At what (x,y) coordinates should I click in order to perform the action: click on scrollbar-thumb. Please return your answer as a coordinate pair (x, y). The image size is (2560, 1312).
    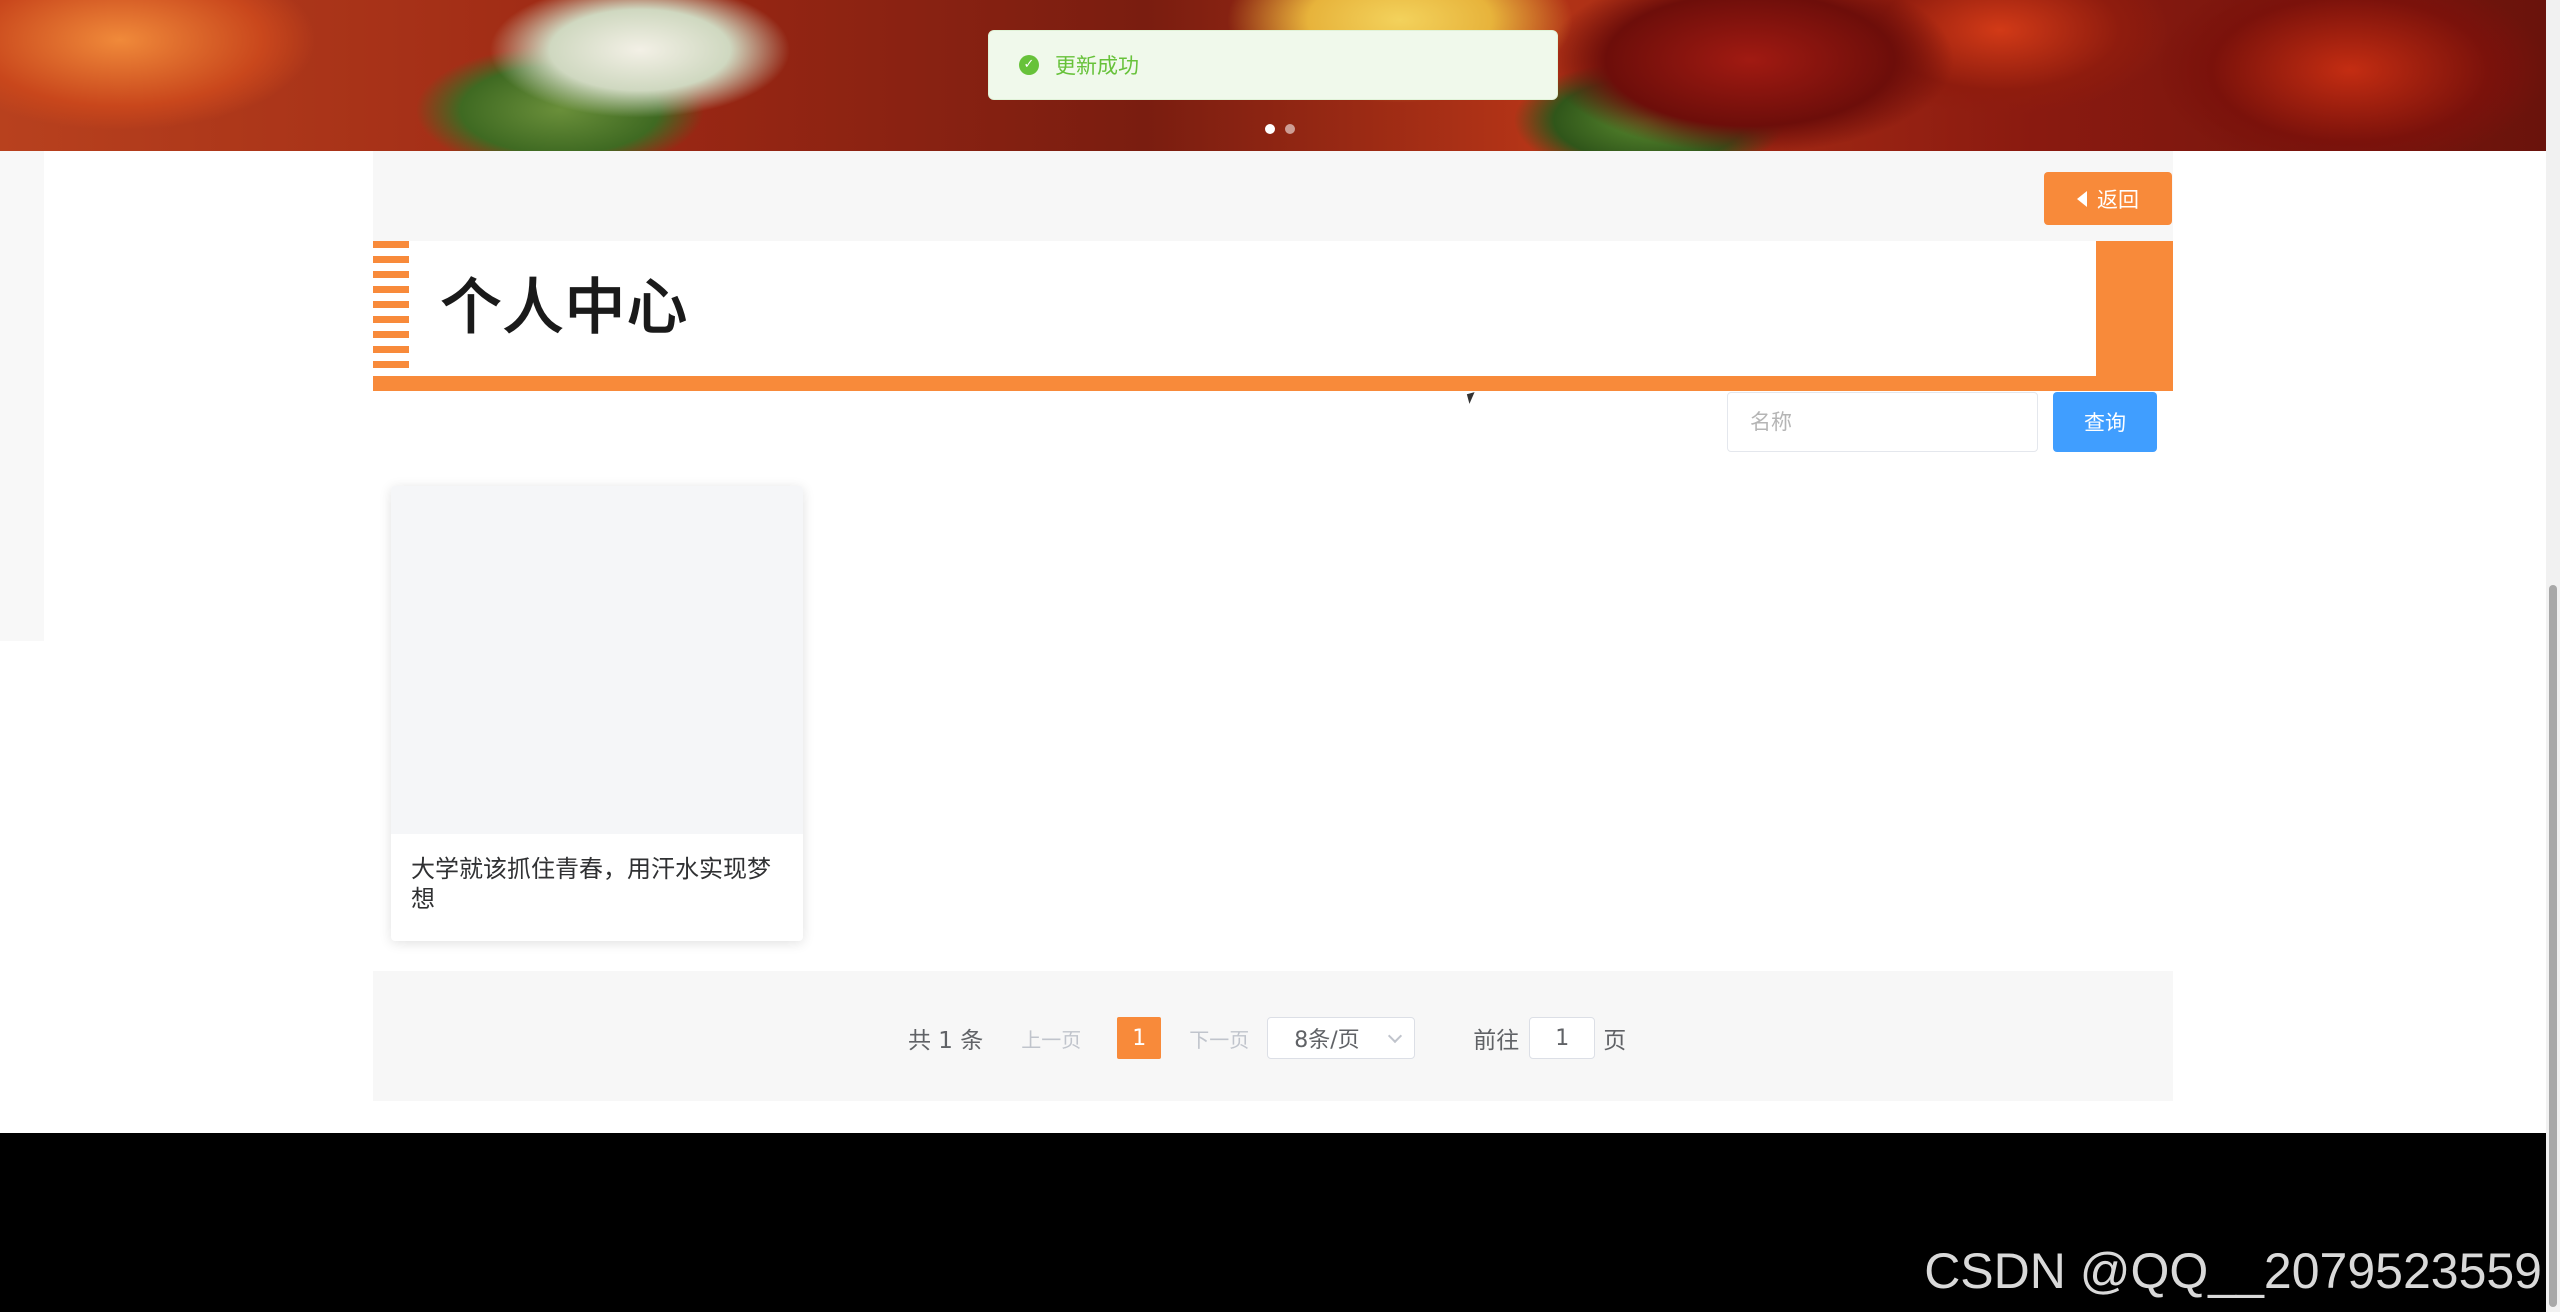
    Looking at the image, I should click on (2553, 946).